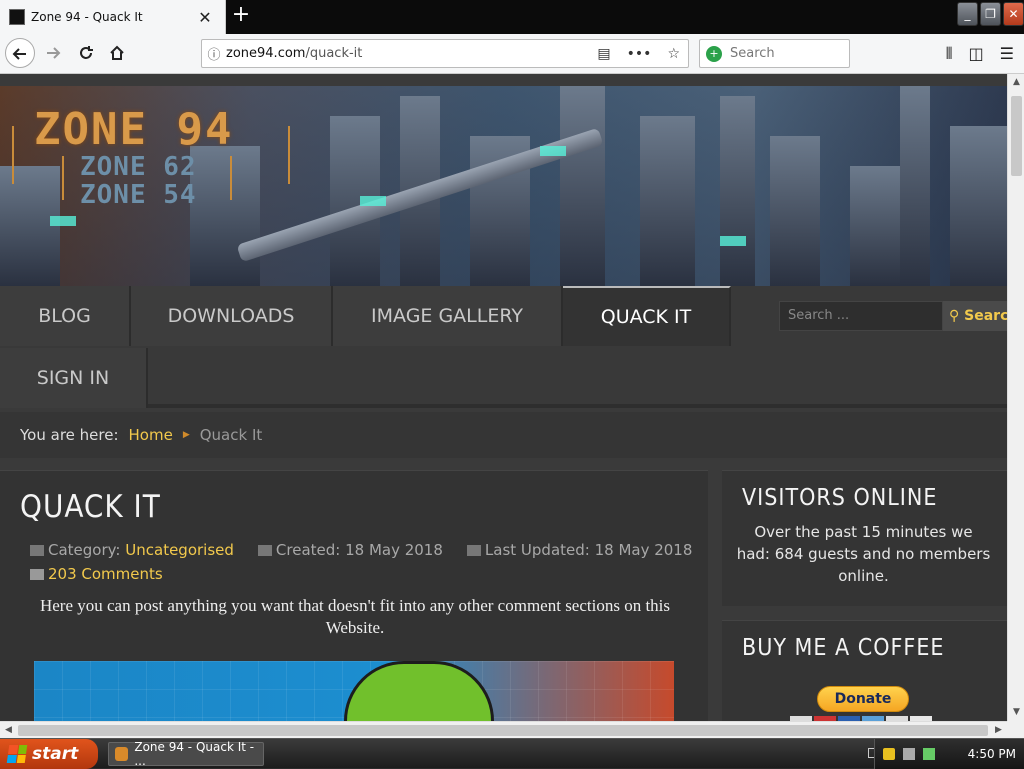 The image size is (1024, 769). Describe the element at coordinates (334, 53) in the screenshot. I see `url-path: /quack-it` at that location.